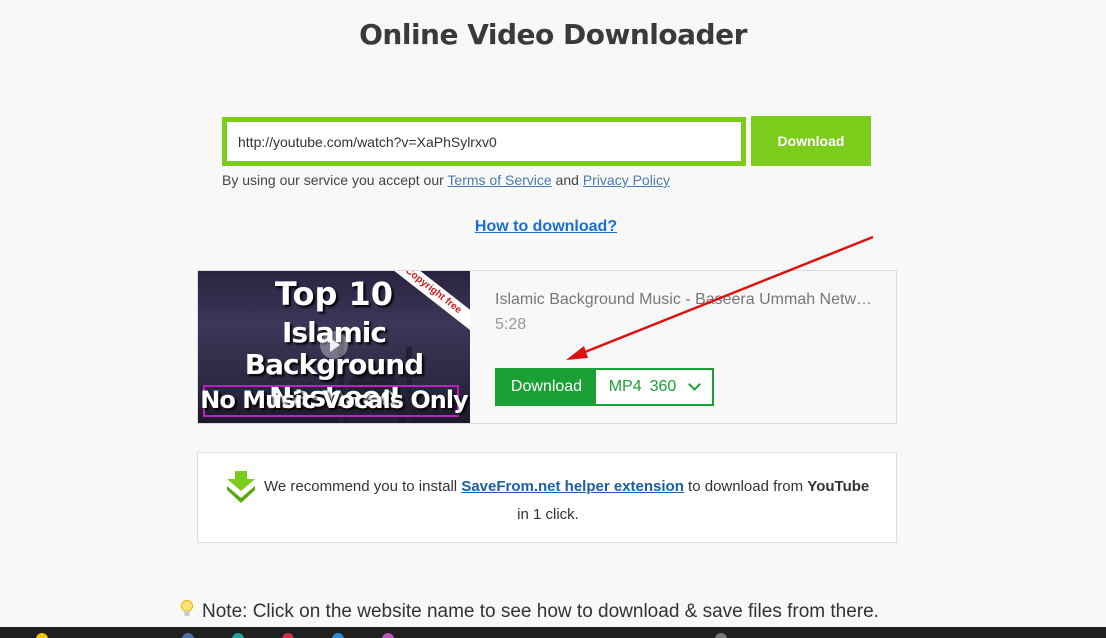  I want to click on chevron-down-icon, so click(695, 384).